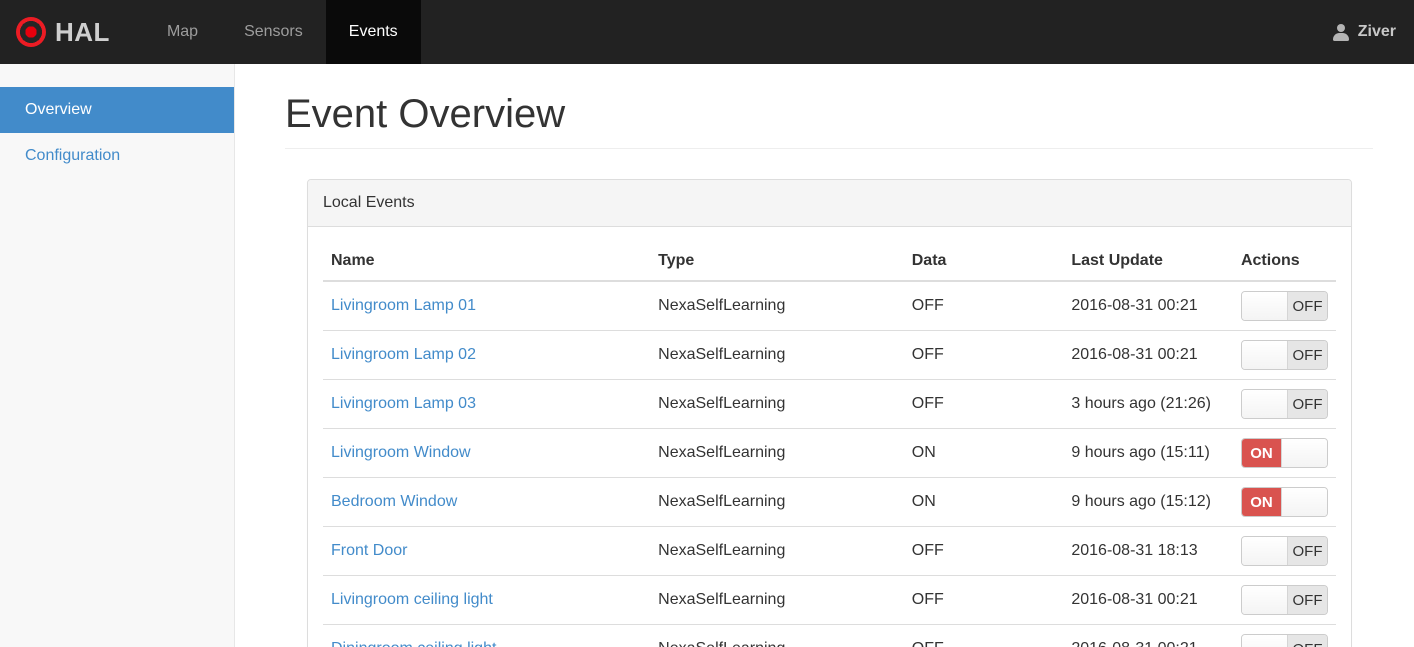 Image resolution: width=1414 pixels, height=647 pixels. What do you see at coordinates (487, 262) in the screenshot?
I see `column-header-name: Name` at bounding box center [487, 262].